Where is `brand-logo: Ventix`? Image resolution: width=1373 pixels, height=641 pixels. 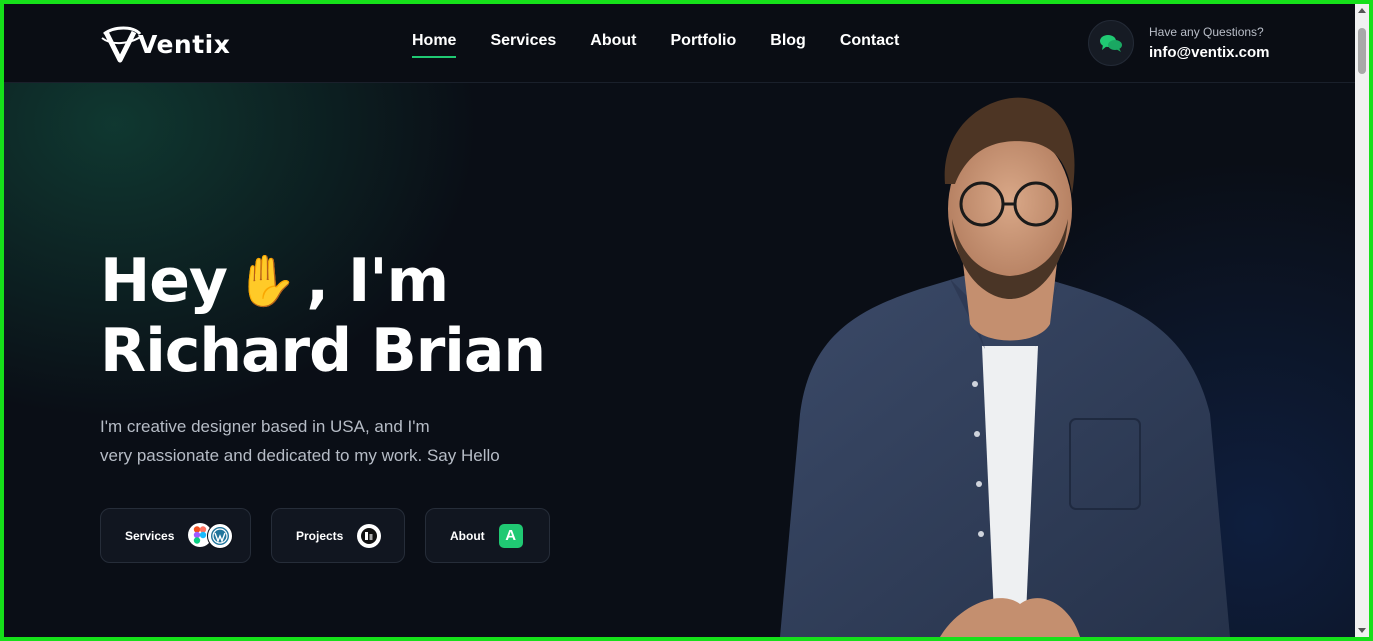 brand-logo: Ventix is located at coordinates (165, 44).